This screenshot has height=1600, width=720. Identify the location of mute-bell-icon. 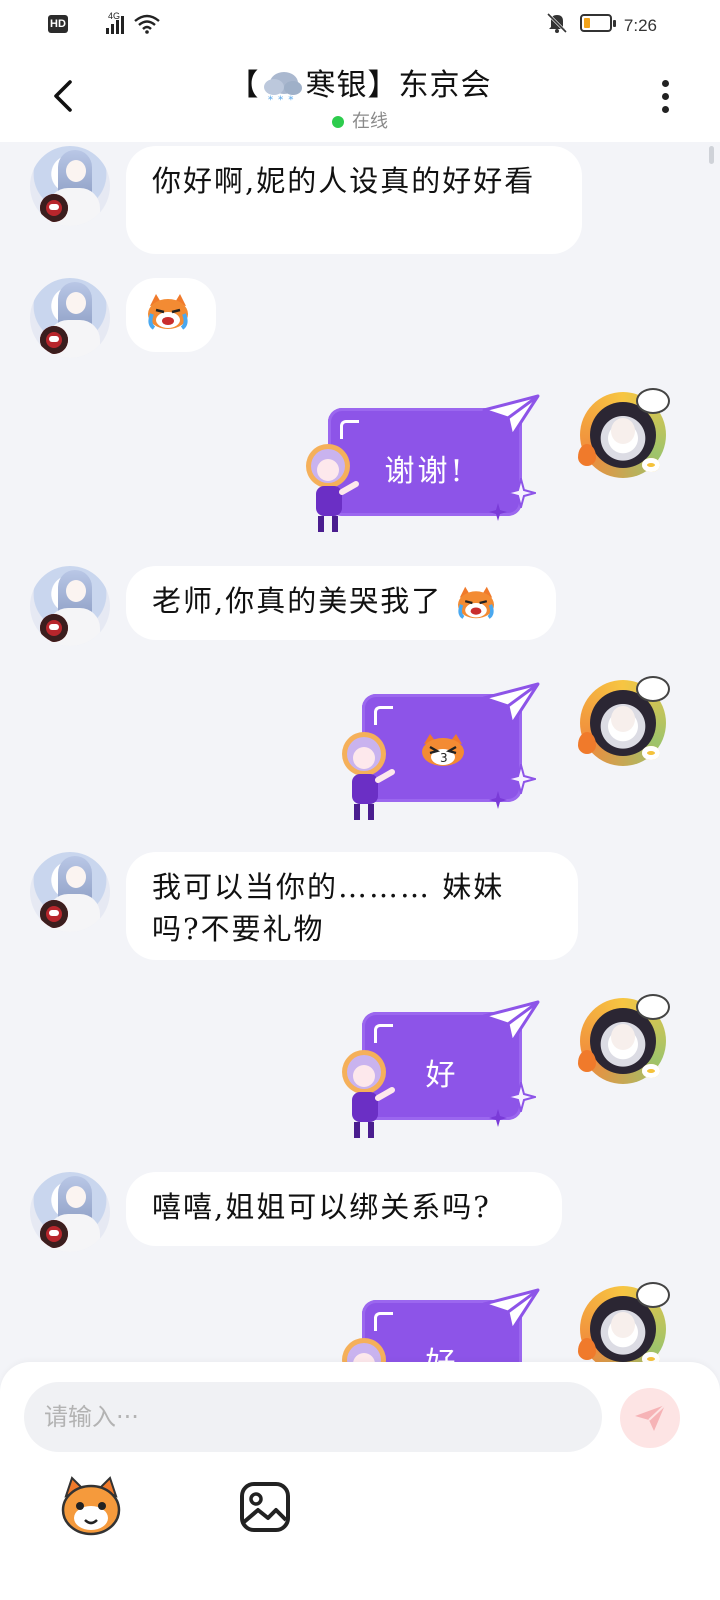
(557, 23).